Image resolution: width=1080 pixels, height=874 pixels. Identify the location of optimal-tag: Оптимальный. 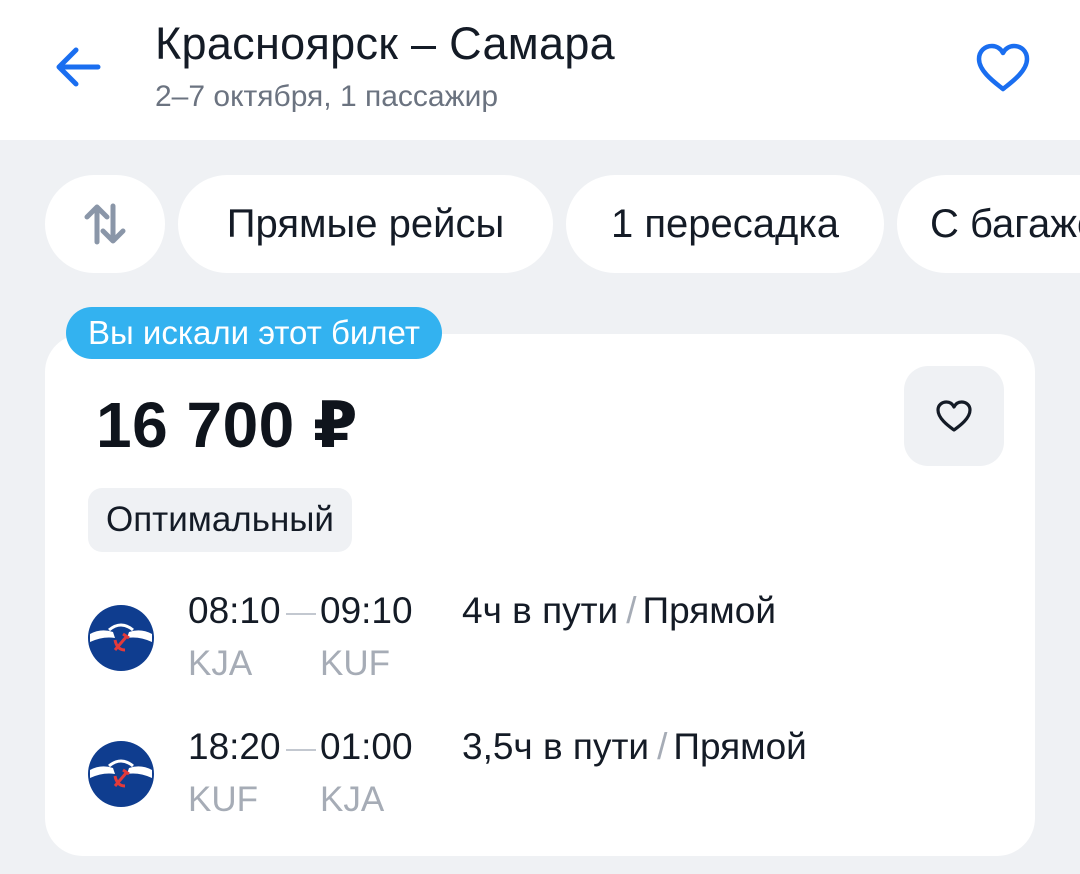
(220, 520).